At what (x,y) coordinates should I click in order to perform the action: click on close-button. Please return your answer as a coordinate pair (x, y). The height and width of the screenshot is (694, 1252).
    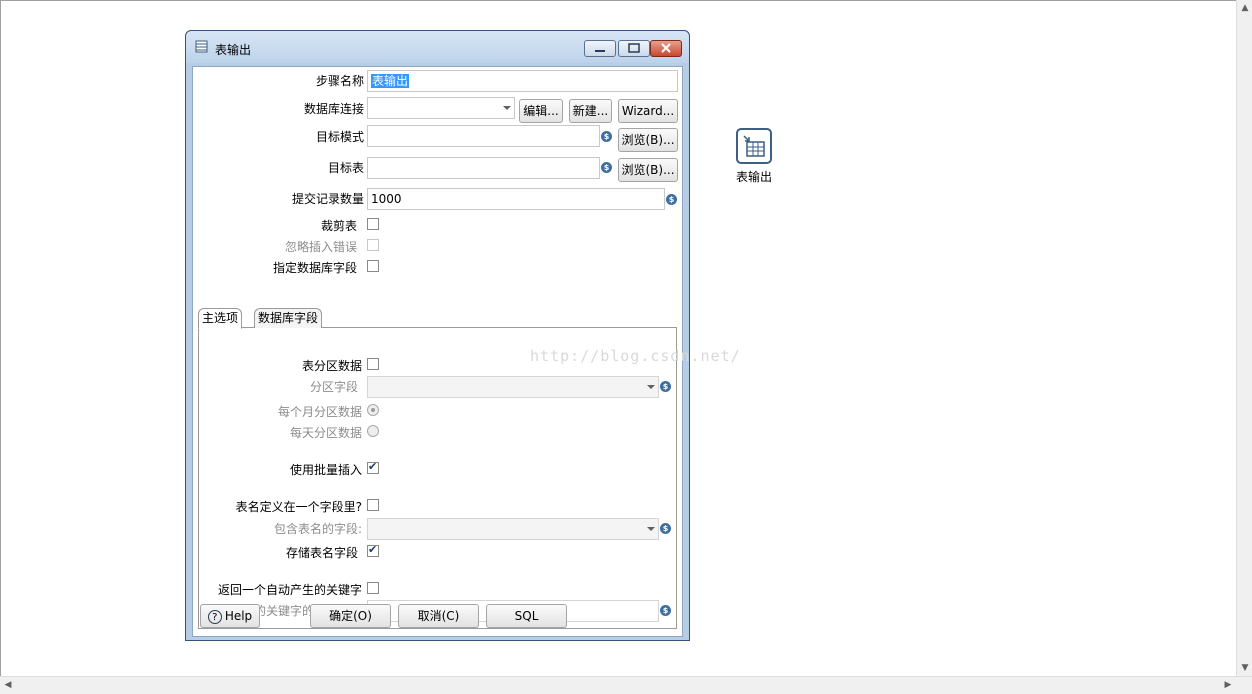
    Looking at the image, I should click on (666, 48).